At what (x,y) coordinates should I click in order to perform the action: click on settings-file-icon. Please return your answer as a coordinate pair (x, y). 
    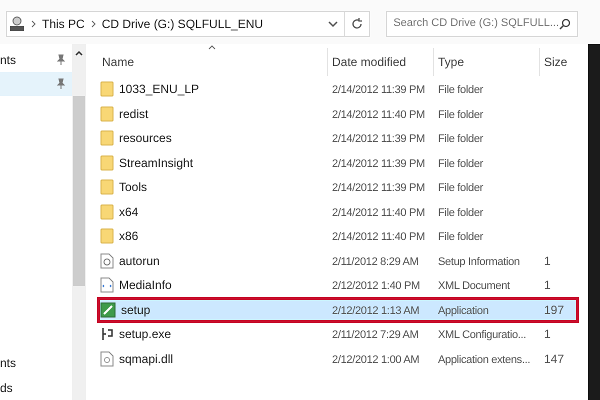
    Looking at the image, I should click on (107, 260).